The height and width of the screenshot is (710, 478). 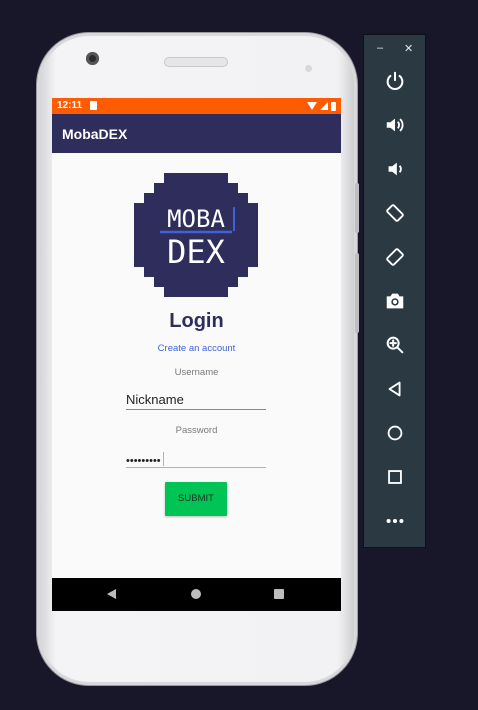 What do you see at coordinates (357, 293) in the screenshot?
I see `volume-side-button` at bounding box center [357, 293].